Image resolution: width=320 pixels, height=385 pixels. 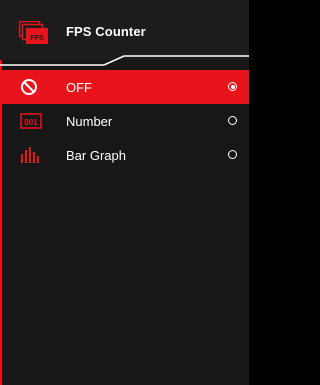 What do you see at coordinates (124, 87) in the screenshot?
I see `option-off: OFF` at bounding box center [124, 87].